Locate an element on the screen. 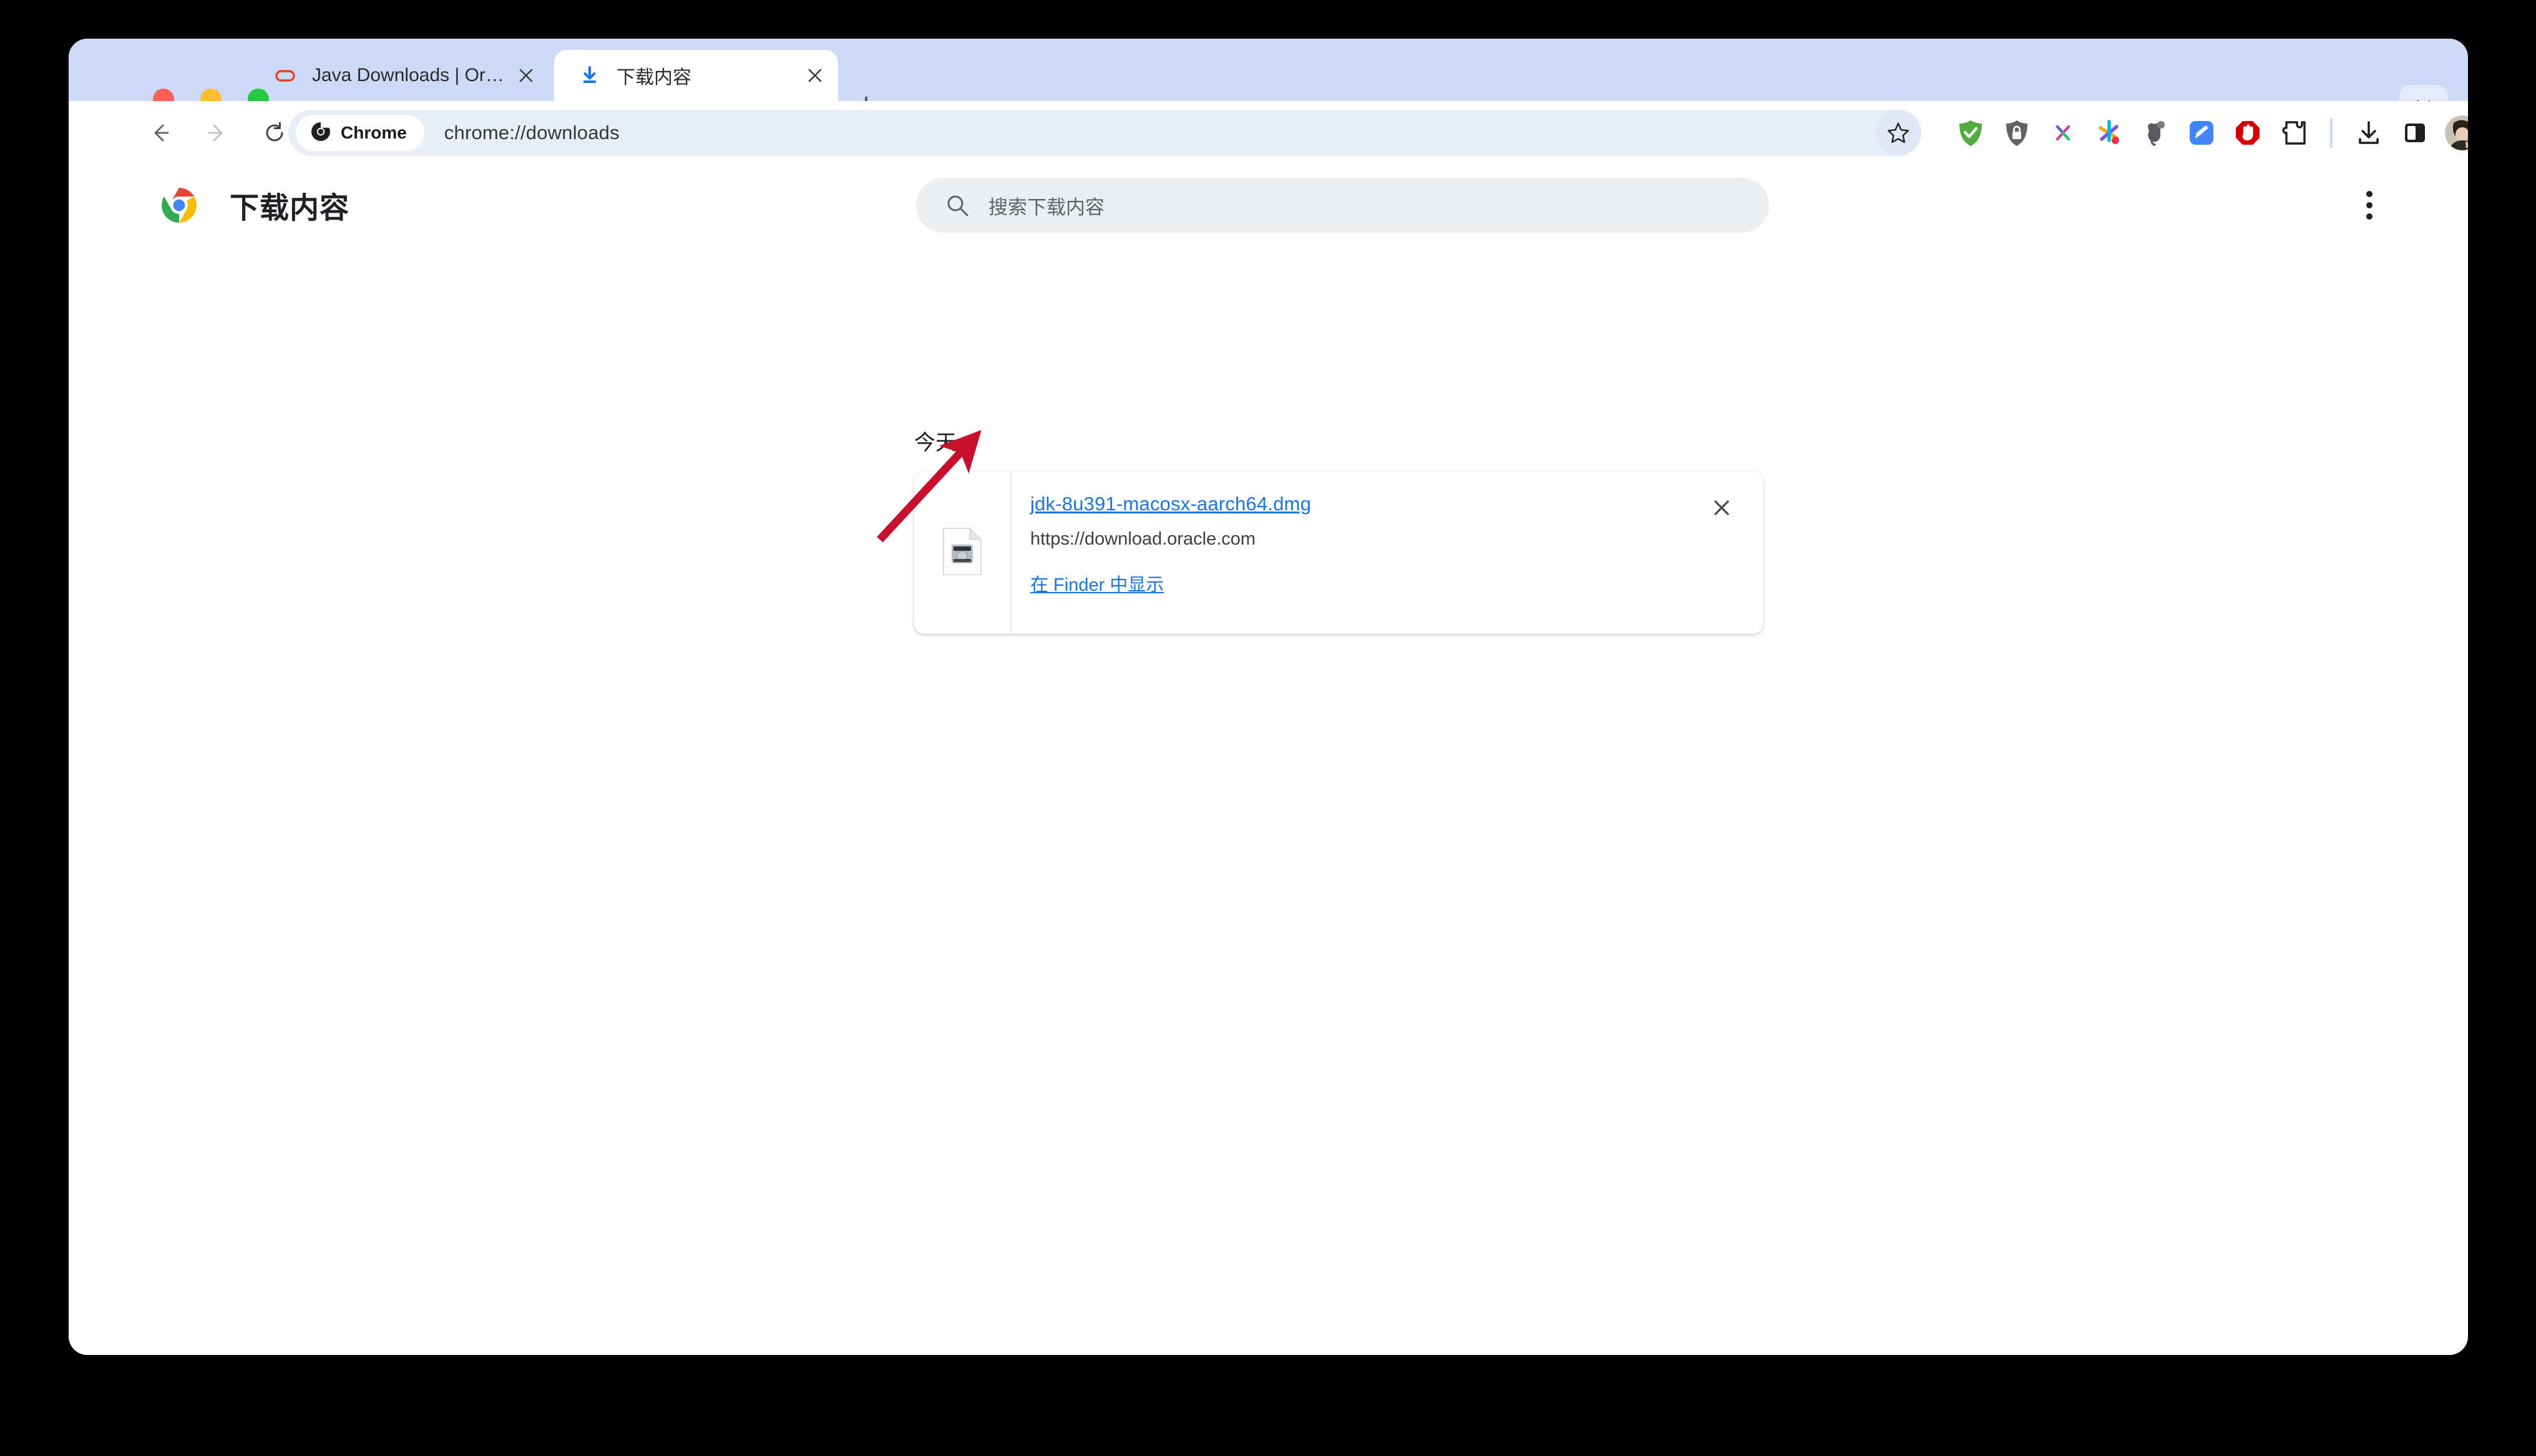 This screenshot has height=1456, width=2536. evernote-elephant-icon is located at coordinates (2155, 133).